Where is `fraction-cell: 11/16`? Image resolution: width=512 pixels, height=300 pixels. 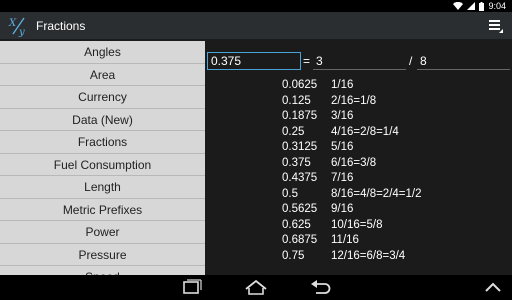
fraction-cell: 11/16 is located at coordinates (345, 240).